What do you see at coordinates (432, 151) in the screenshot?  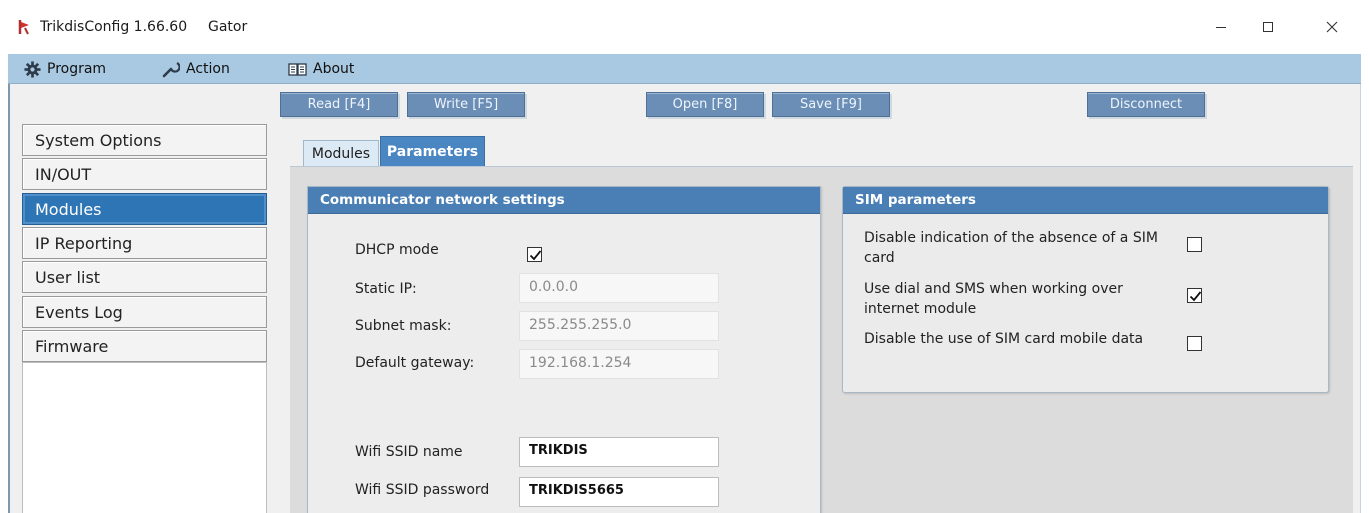 I see `tab-parameters: Parameters` at bounding box center [432, 151].